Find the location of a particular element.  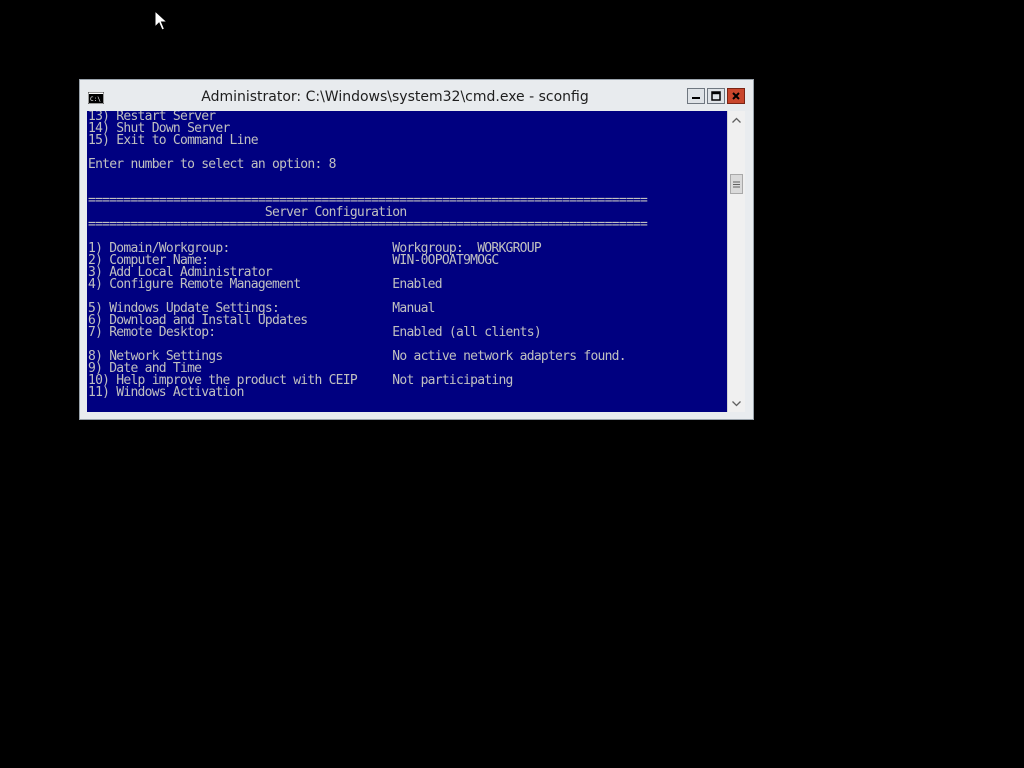

maximize-icon is located at coordinates (716, 96).